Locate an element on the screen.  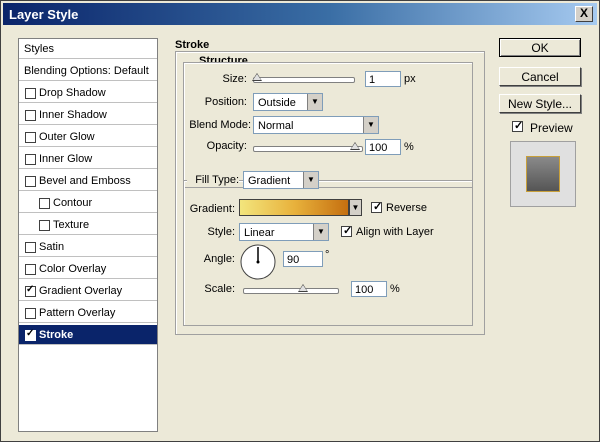
blend-mode-label: Blend Mode: is located at coordinates (220, 125).